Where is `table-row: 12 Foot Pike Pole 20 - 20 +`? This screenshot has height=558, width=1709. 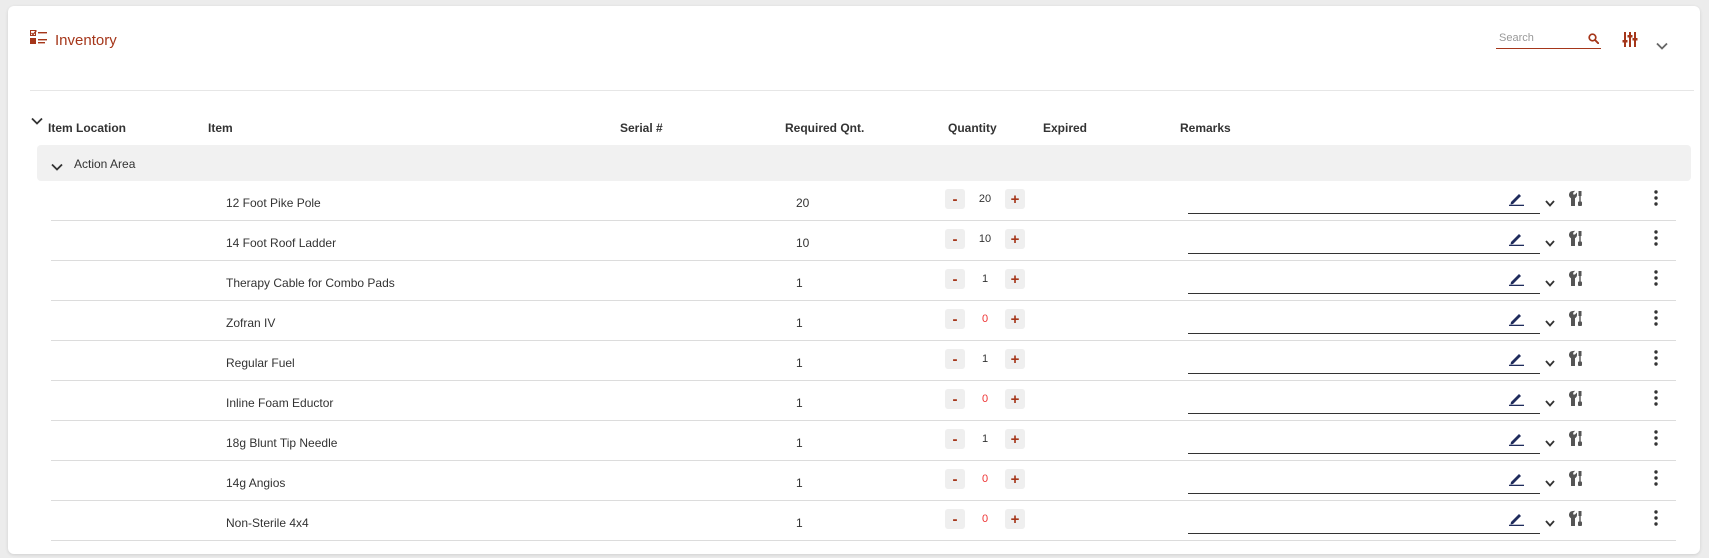 table-row: 12 Foot Pike Pole 20 - 20 + is located at coordinates (863, 201).